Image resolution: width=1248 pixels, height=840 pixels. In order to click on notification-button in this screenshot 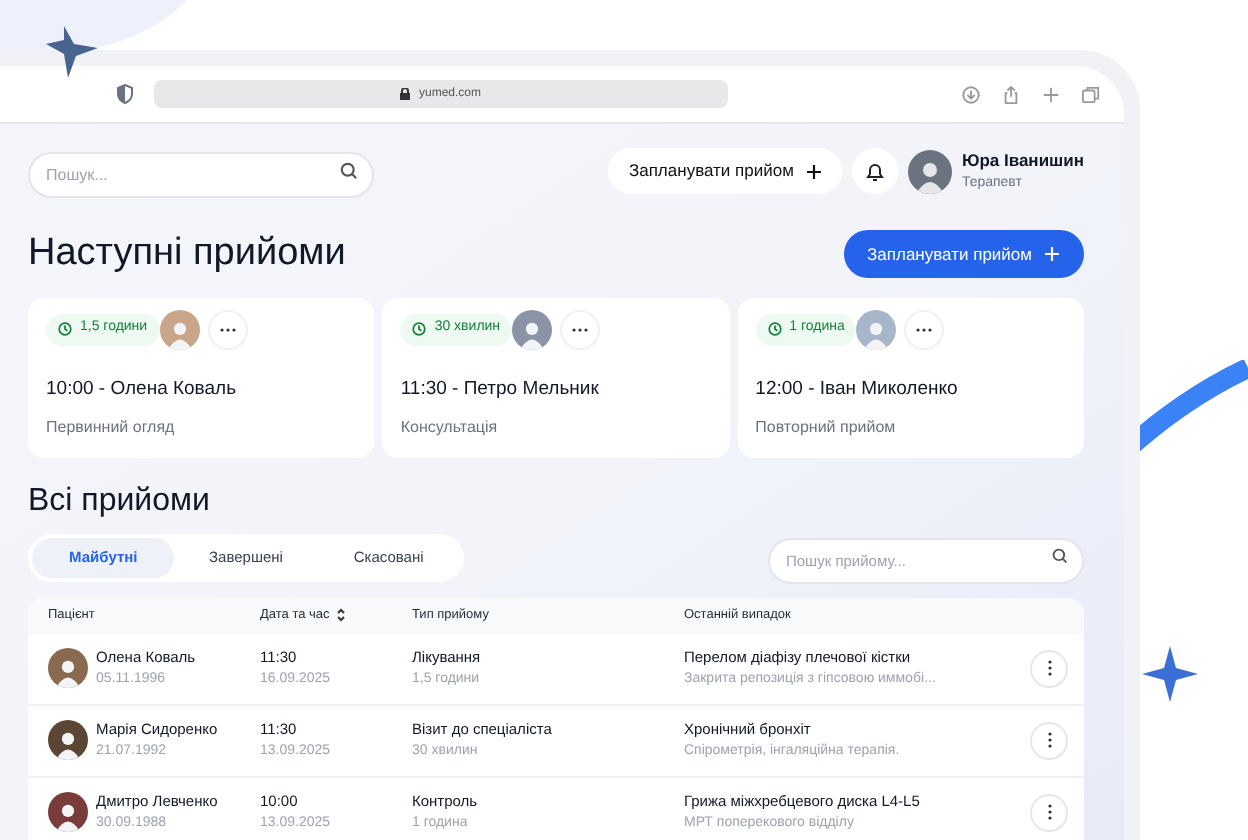, I will do `click(874, 171)`.